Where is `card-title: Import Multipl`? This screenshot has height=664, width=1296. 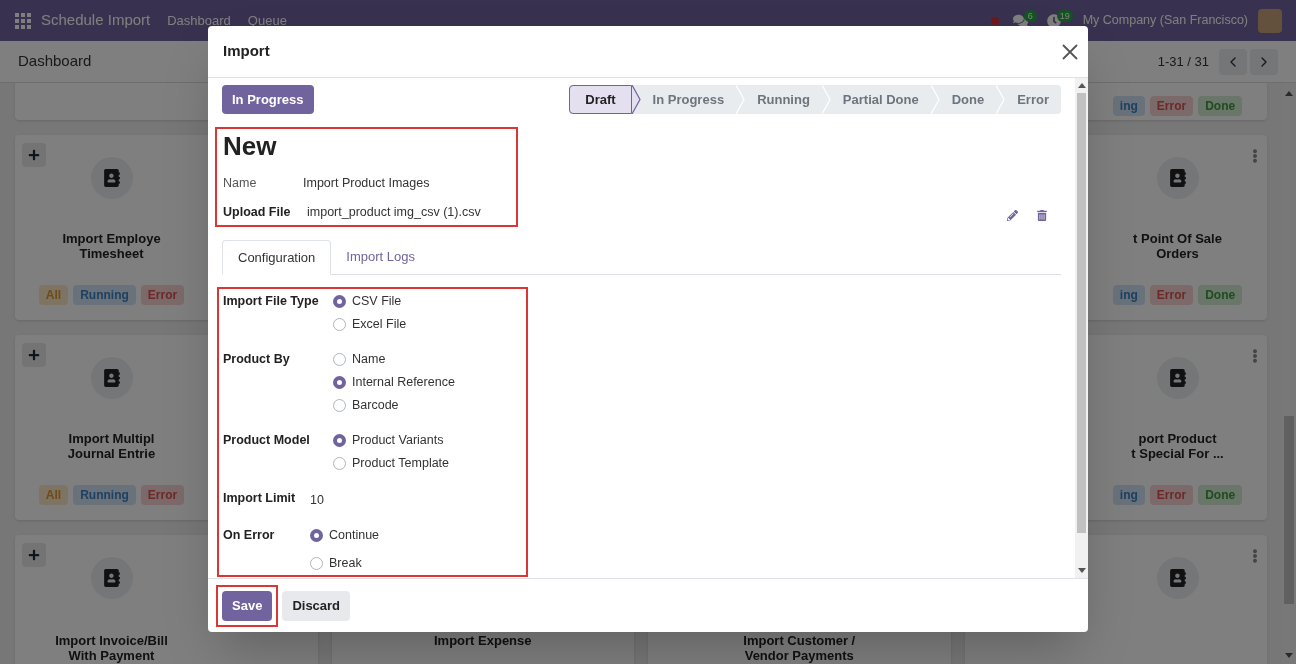
card-title: Import Multipl is located at coordinates (111, 438).